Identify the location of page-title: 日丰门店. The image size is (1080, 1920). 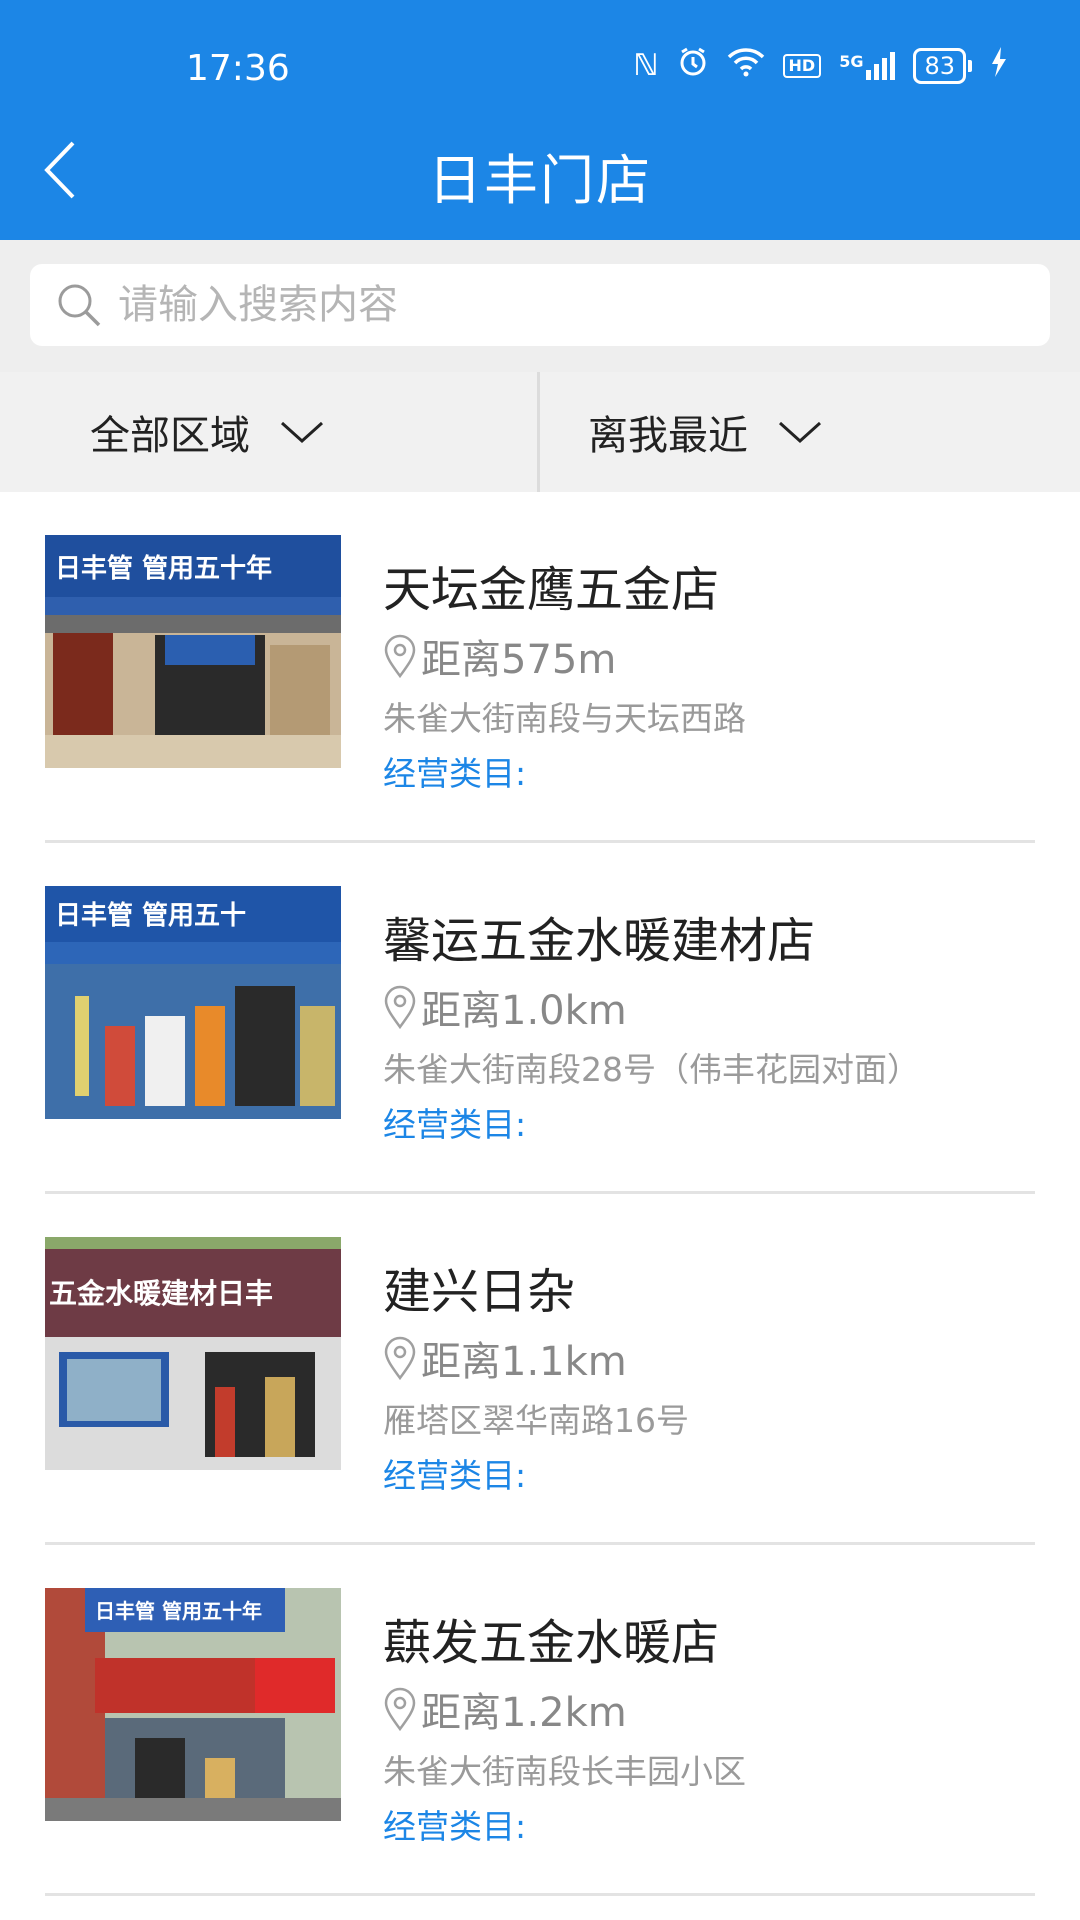
(540, 180).